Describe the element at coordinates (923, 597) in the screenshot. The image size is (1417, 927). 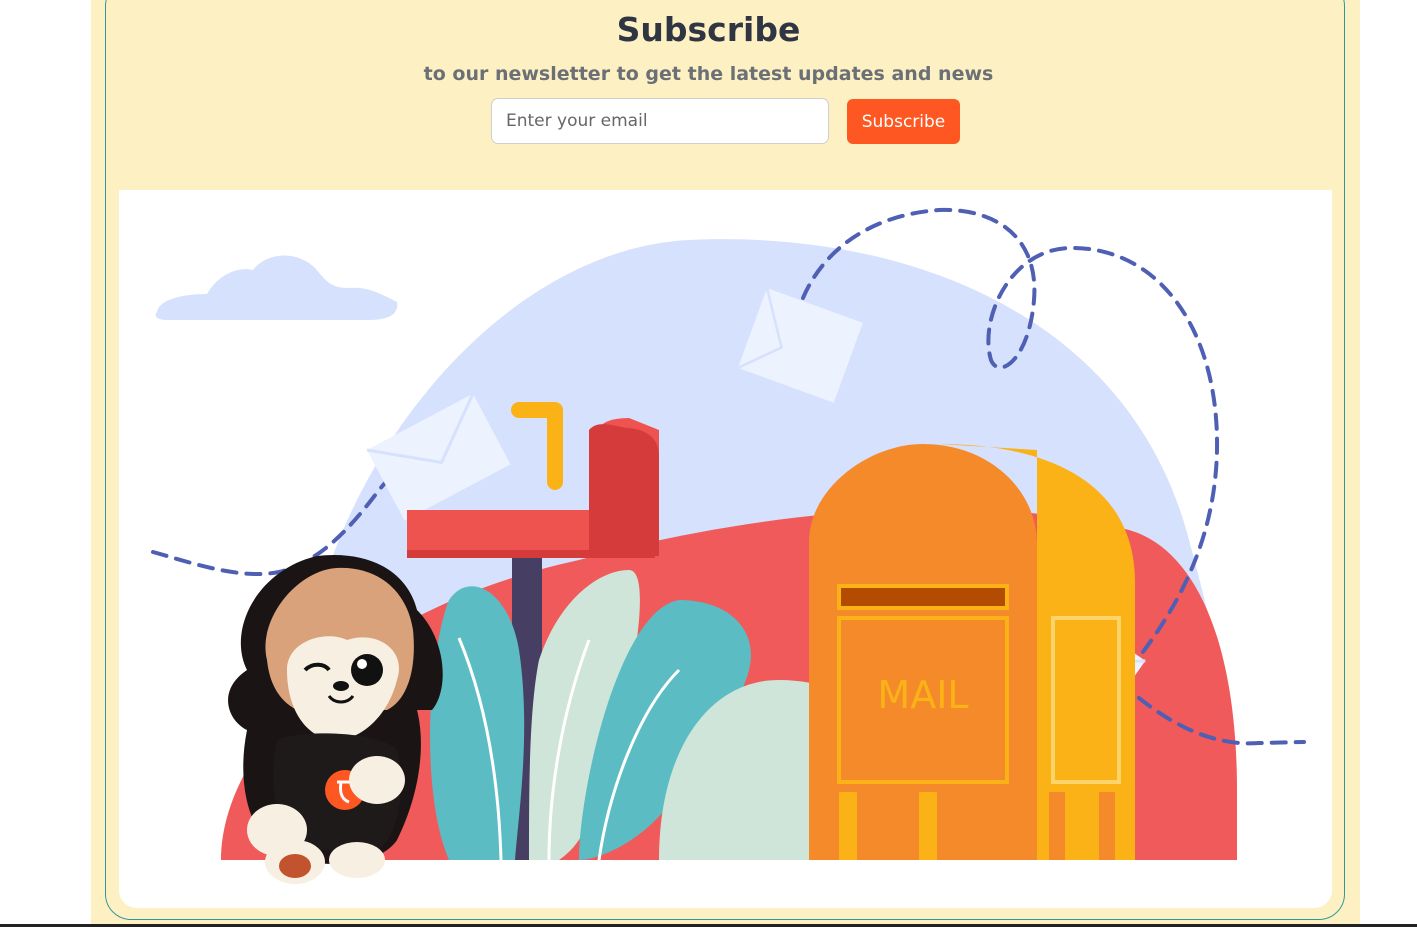
I see `mail-slot` at that location.